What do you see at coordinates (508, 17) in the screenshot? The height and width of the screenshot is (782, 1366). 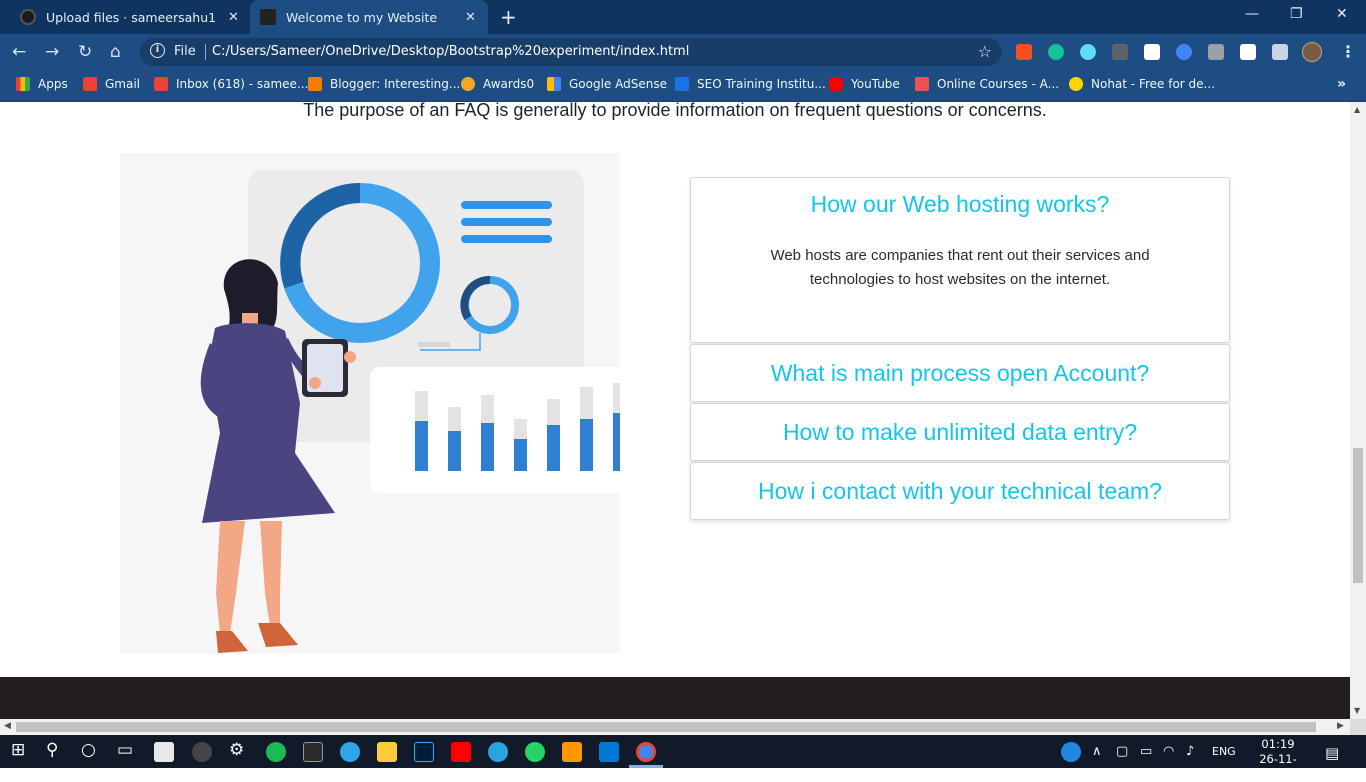 I see `new-tab-button: +` at bounding box center [508, 17].